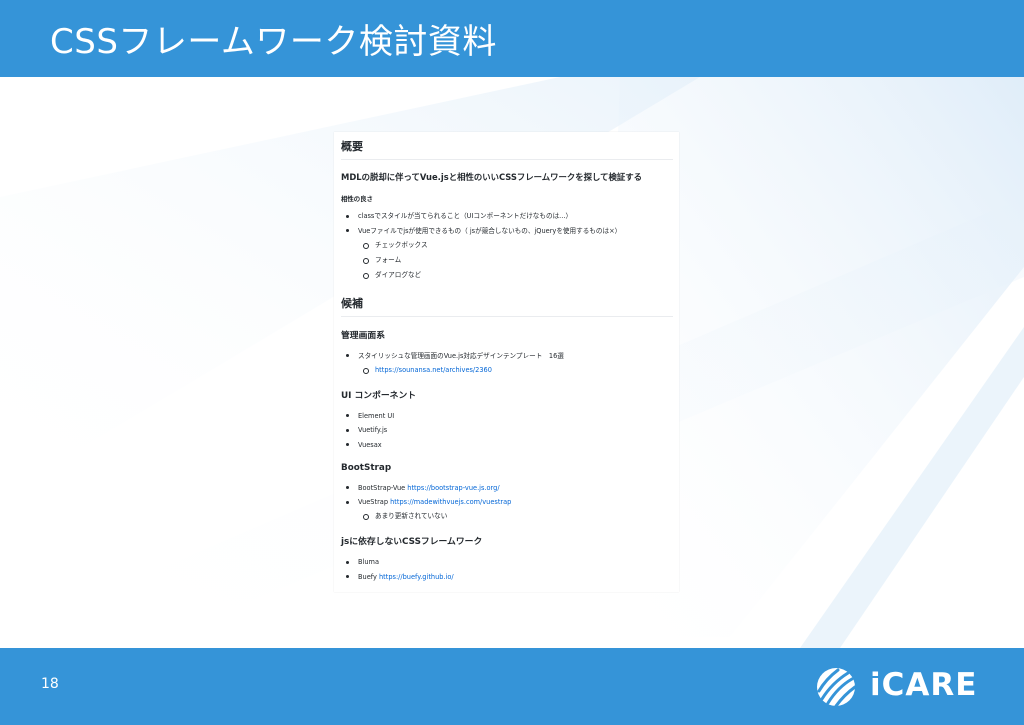 The height and width of the screenshot is (725, 1024). I want to click on bootstrap-heading: BootStrap, so click(366, 467).